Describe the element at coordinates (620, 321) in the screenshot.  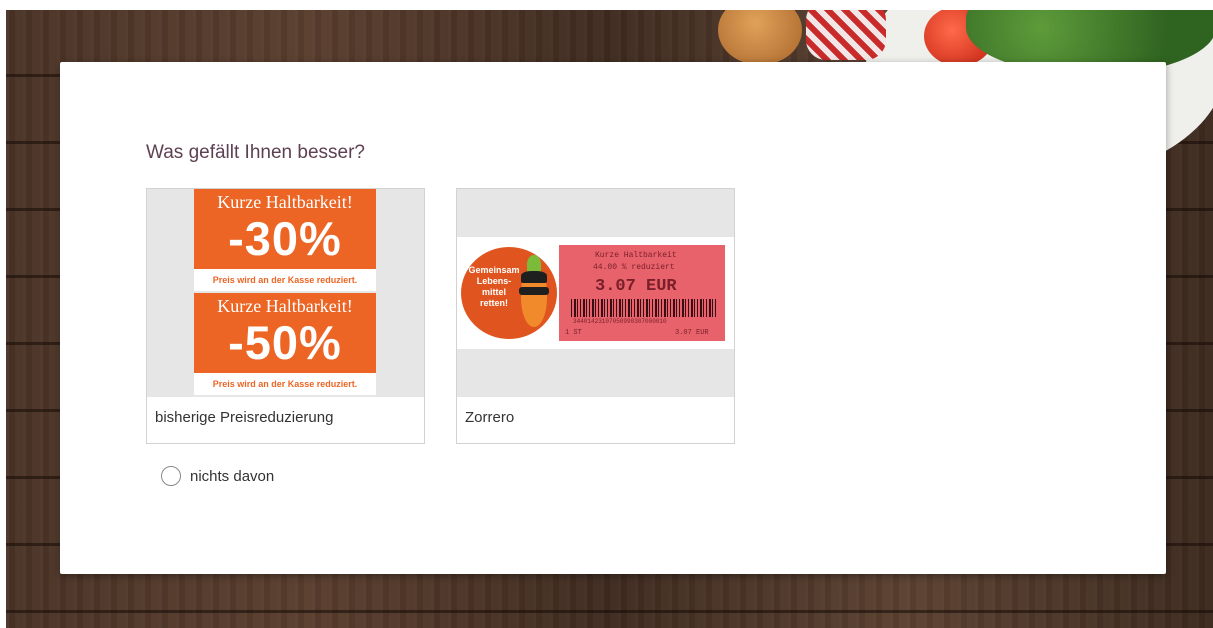
I see `receipt-code: 34401423107050990307000010` at that location.